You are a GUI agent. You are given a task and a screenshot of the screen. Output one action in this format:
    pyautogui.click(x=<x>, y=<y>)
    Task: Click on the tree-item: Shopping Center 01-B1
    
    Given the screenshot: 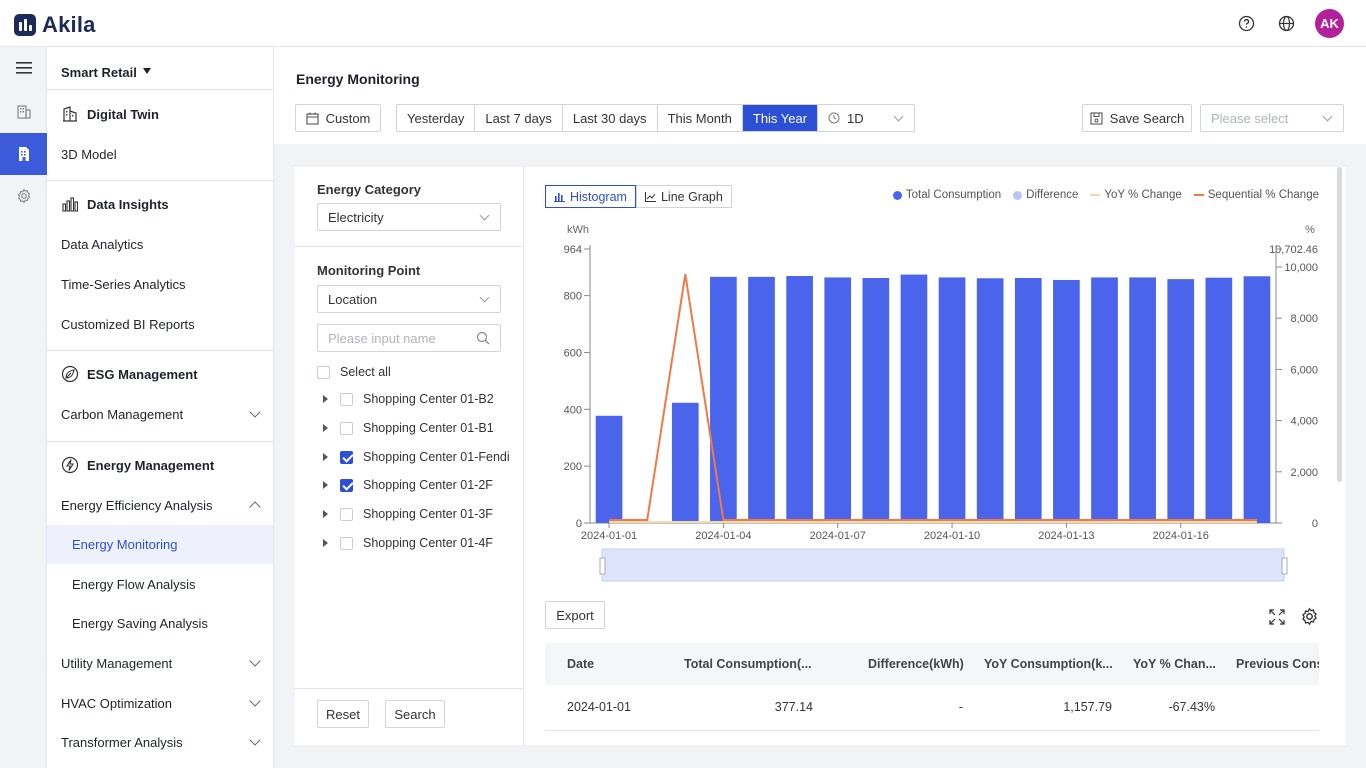 What is the action you would take?
    pyautogui.click(x=408, y=428)
    